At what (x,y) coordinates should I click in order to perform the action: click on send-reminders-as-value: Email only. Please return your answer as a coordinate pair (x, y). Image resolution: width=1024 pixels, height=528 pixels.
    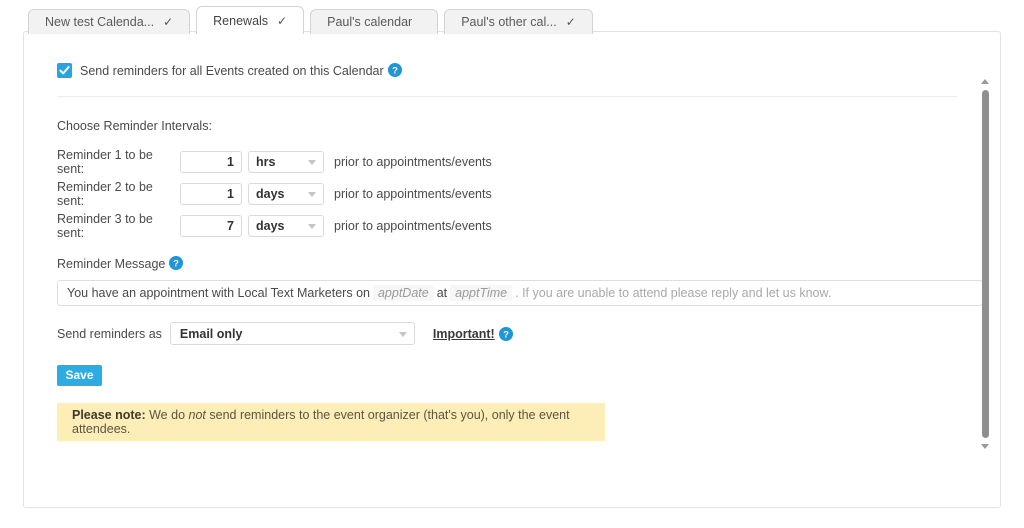
    Looking at the image, I should click on (211, 333).